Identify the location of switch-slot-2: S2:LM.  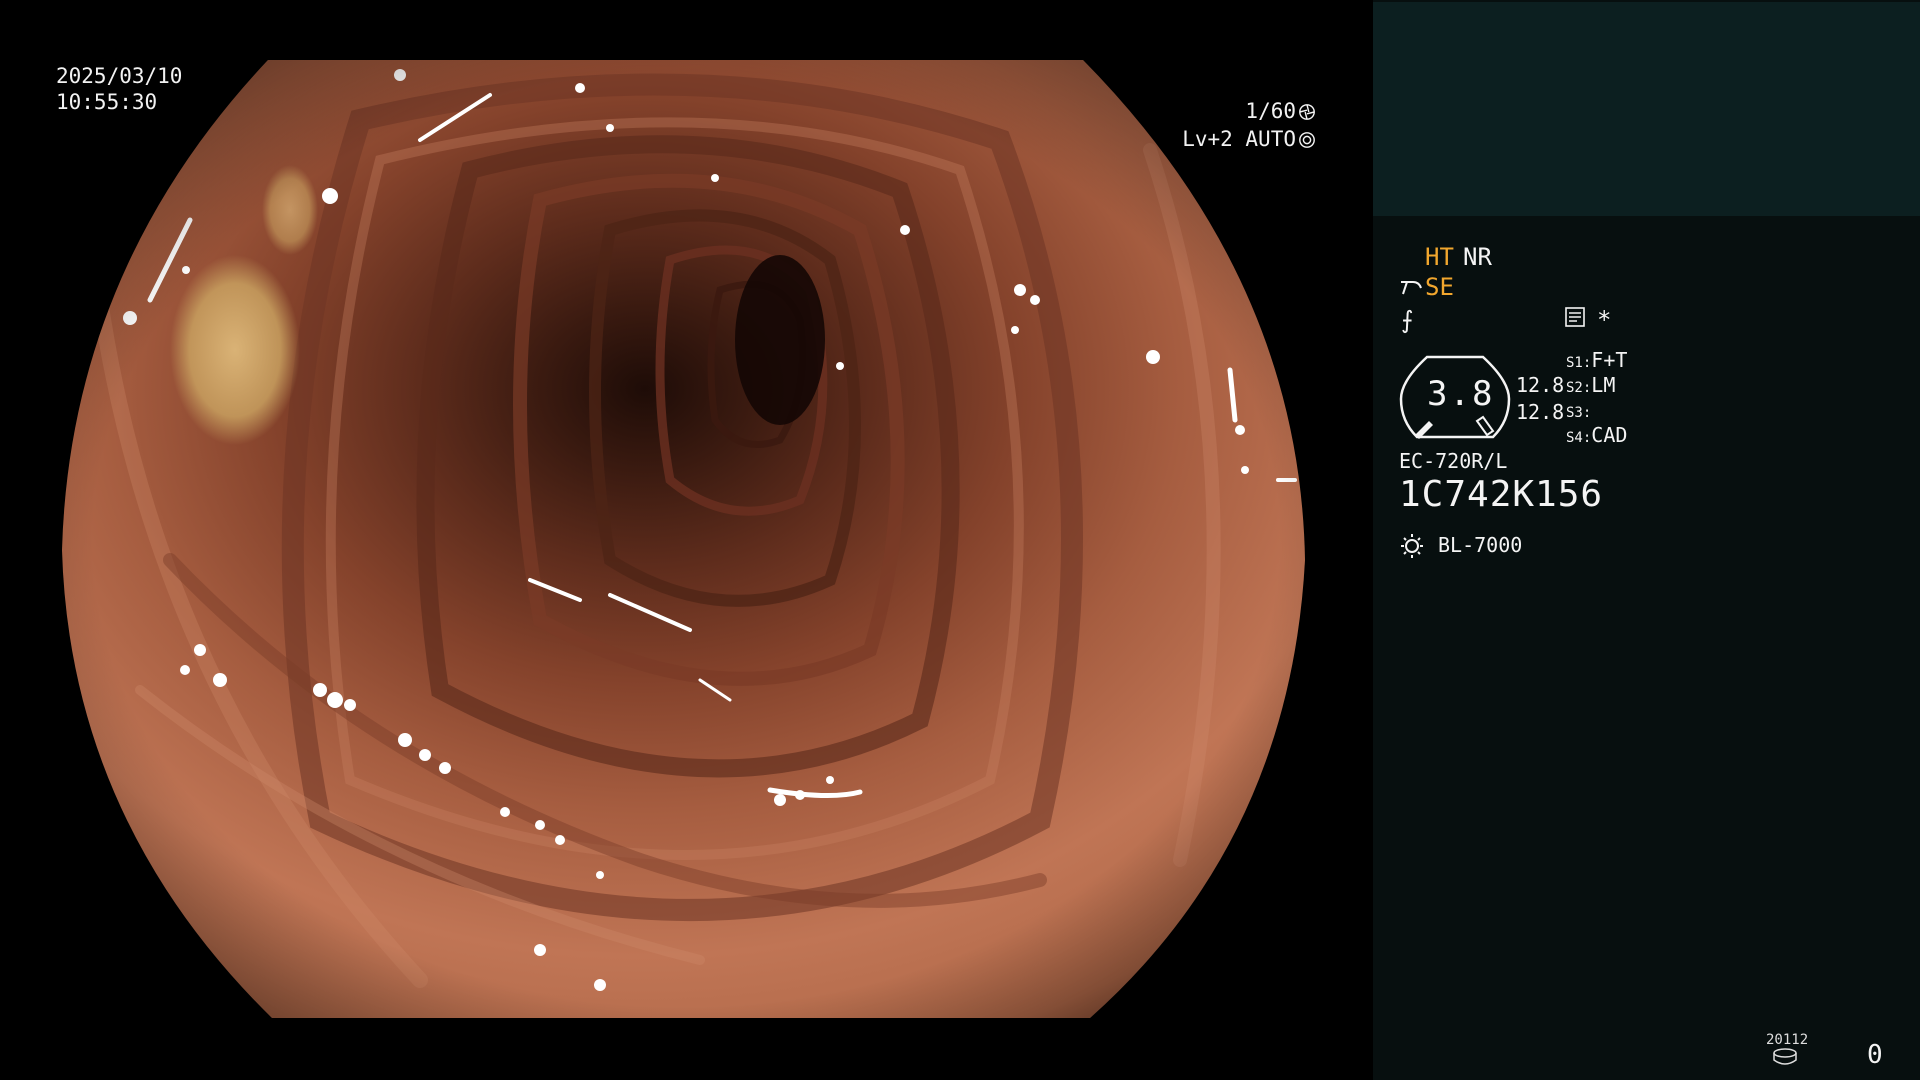
(1590, 385).